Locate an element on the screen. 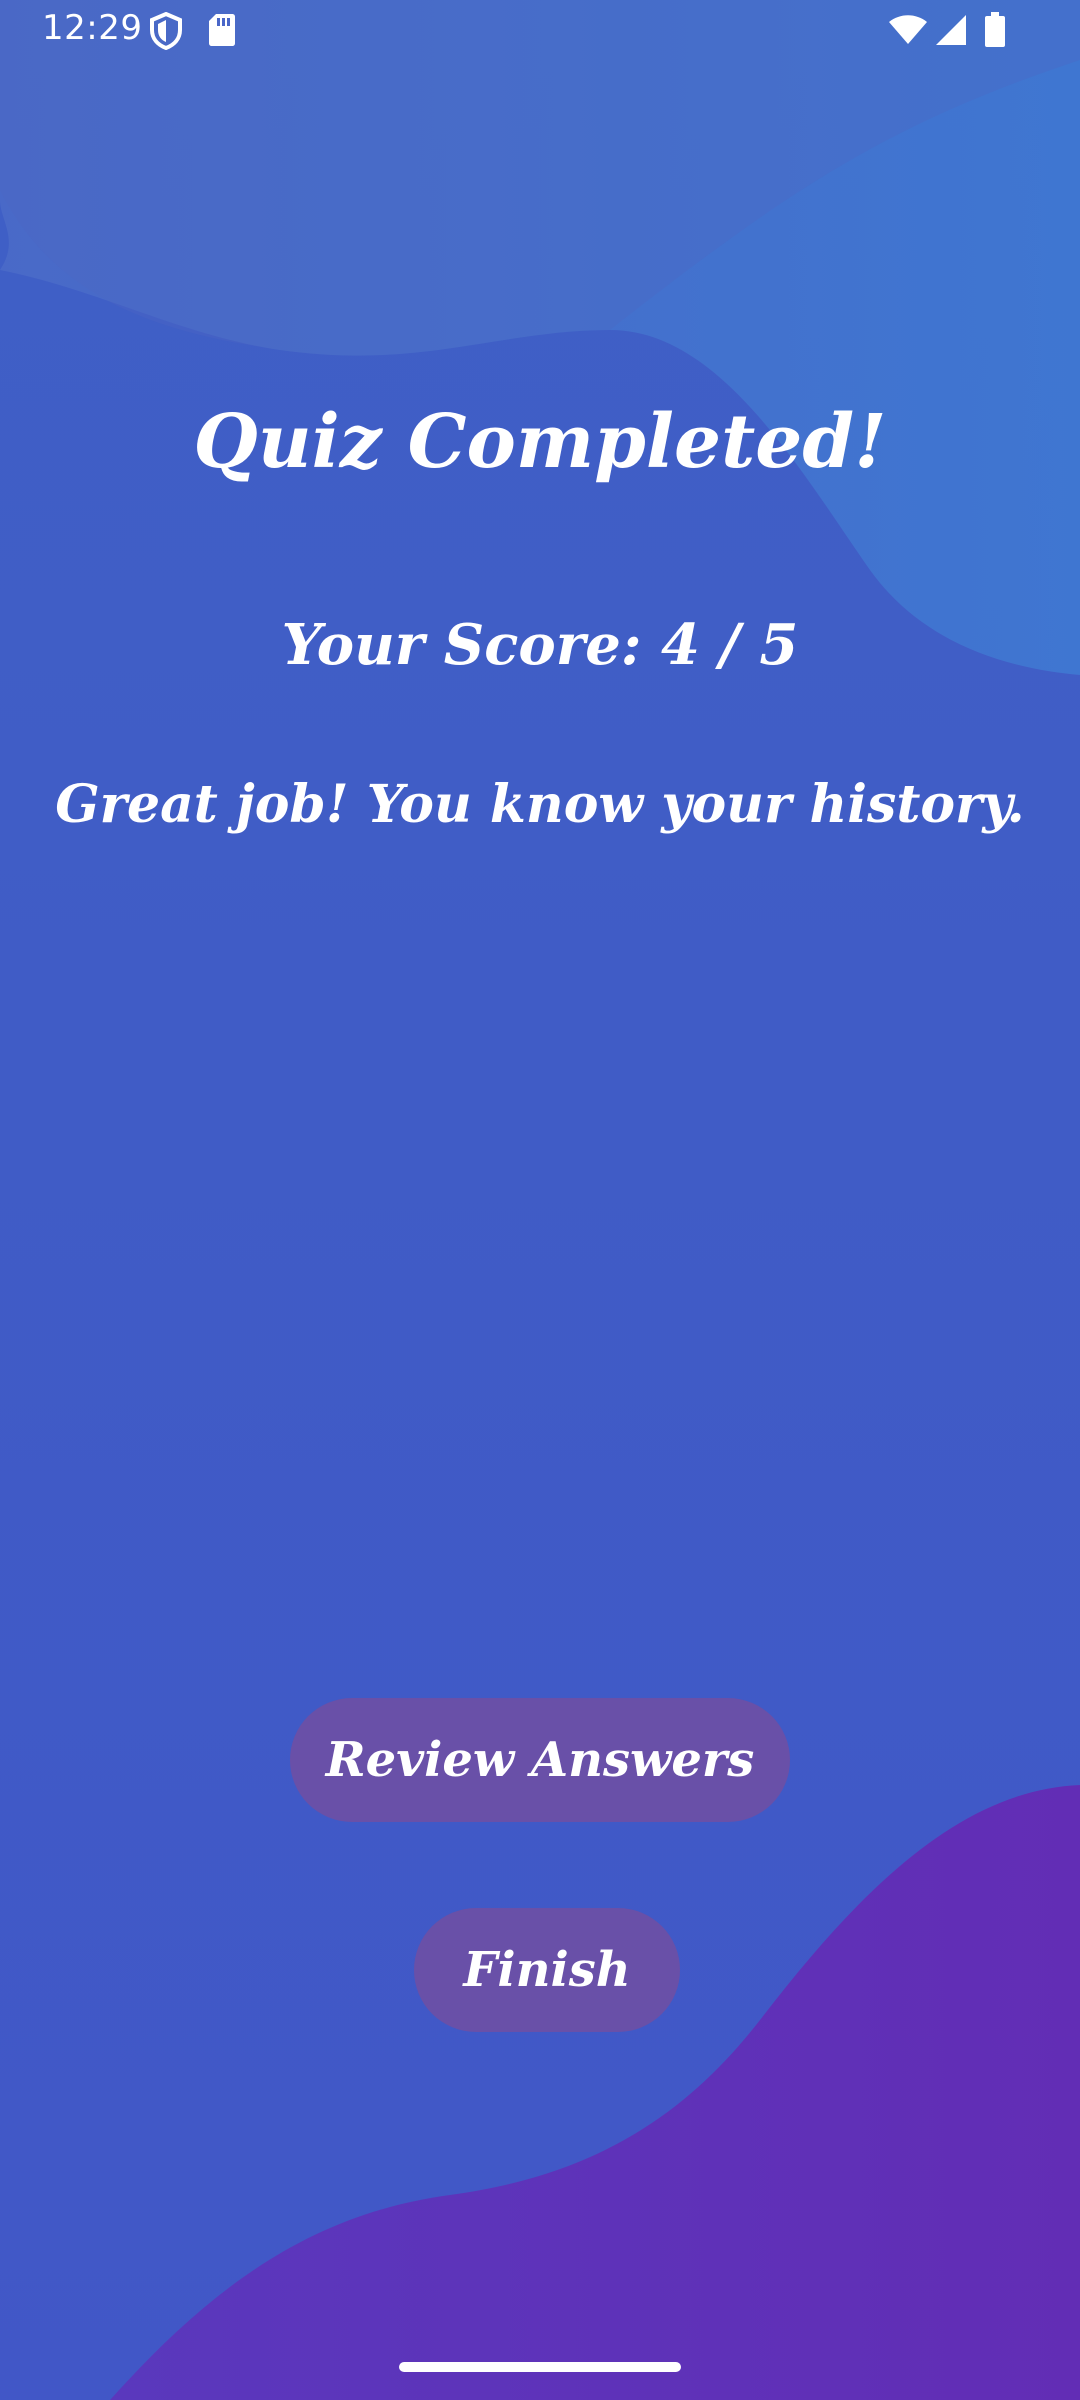 Image resolution: width=1080 pixels, height=2400 pixels. score-text: Your Score: 4 / 5 is located at coordinates (540, 645).